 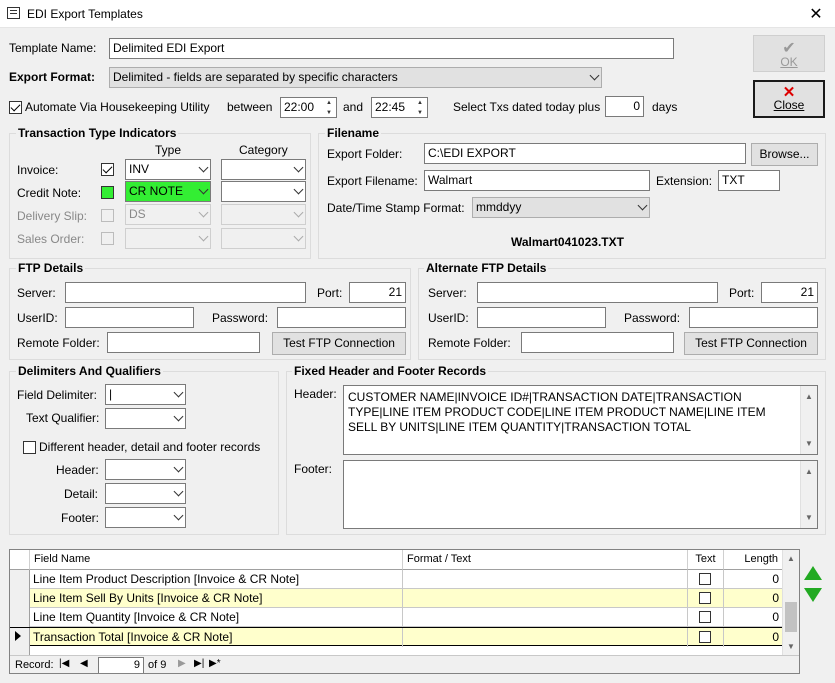 I want to click on fixed-footer-textarea: ▲ ▼, so click(x=580, y=494).